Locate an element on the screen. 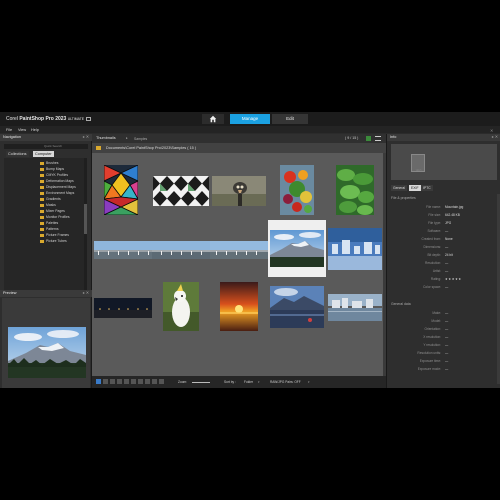  tree-item: Deformation Maps is located at coordinates (57, 181).